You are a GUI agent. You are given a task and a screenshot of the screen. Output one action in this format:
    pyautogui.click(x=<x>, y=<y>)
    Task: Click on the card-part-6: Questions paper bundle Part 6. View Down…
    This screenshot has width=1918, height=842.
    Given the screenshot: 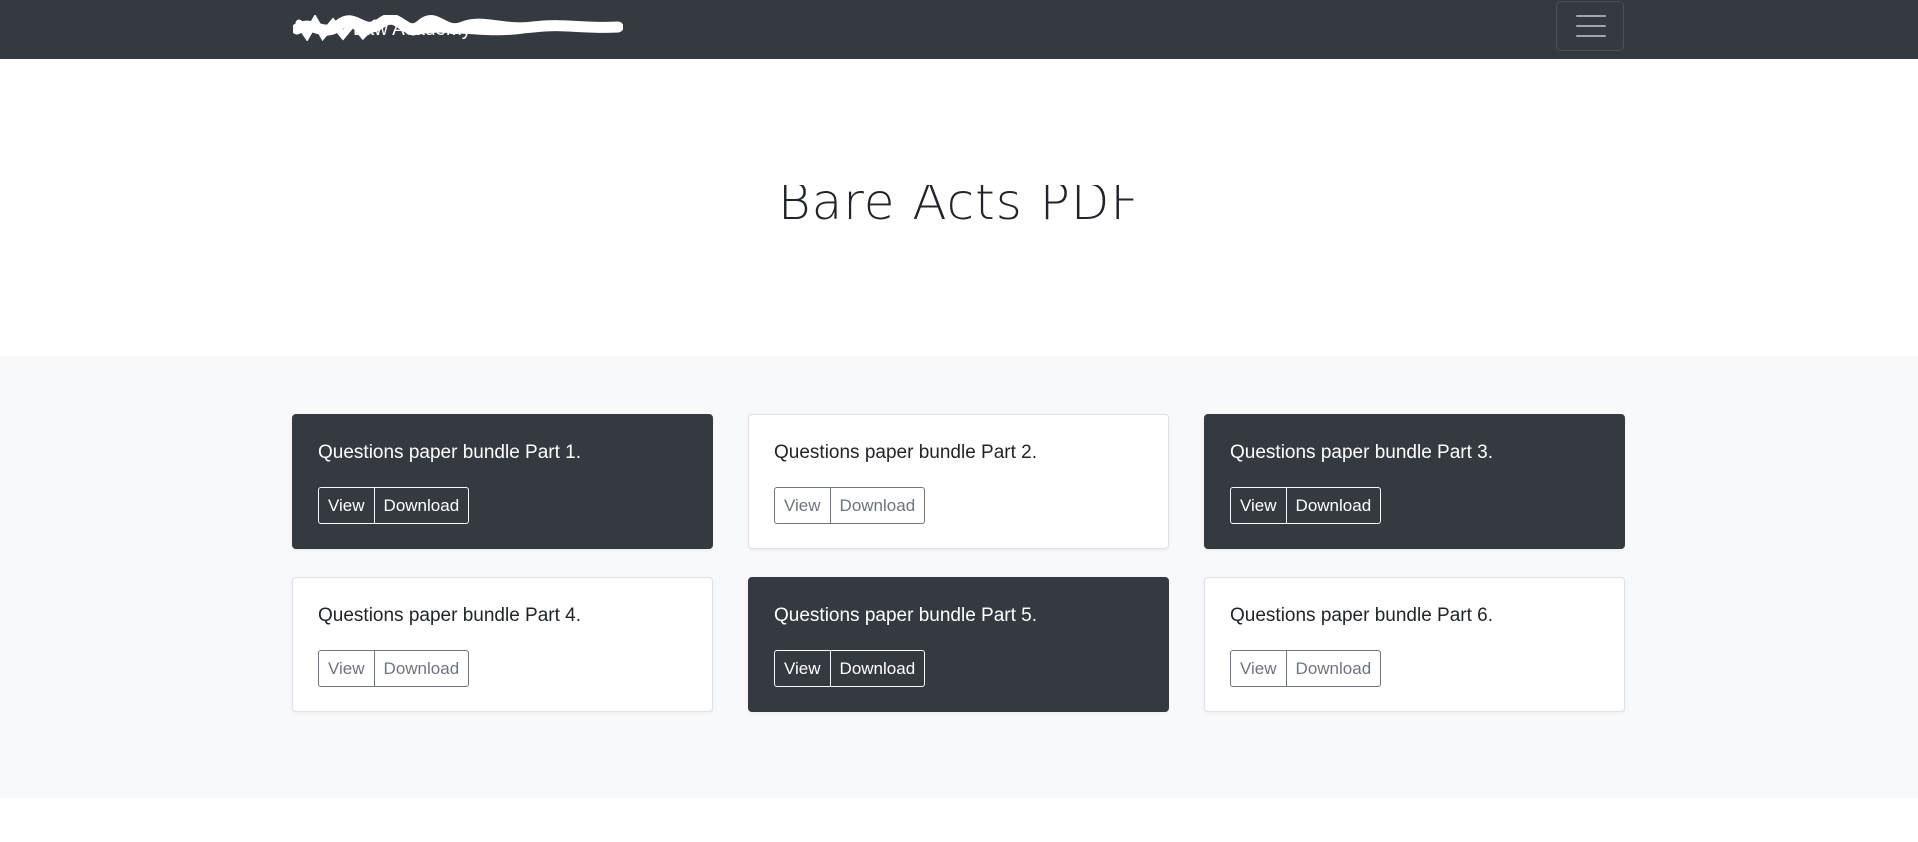 What is the action you would take?
    pyautogui.click(x=1414, y=644)
    